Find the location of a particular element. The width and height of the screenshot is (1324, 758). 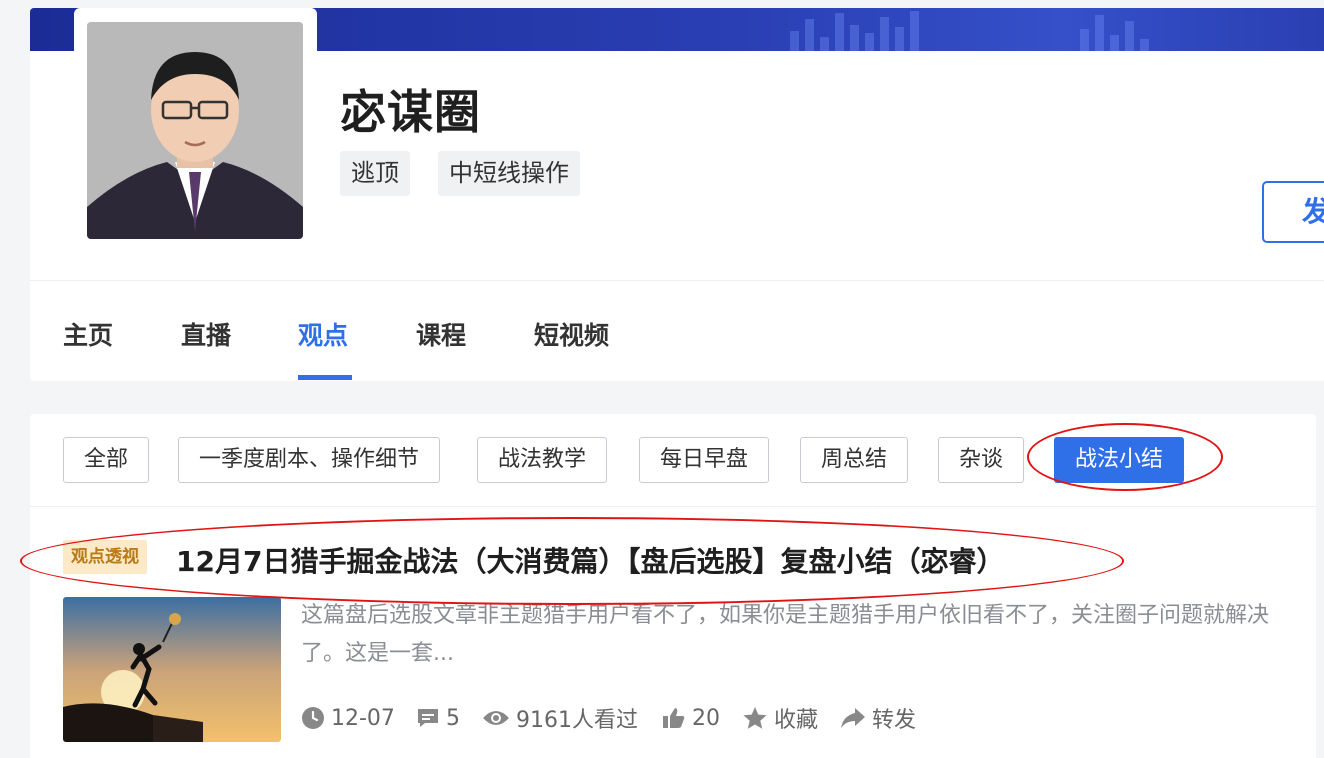

article-comments-count: 5 is located at coordinates (453, 718).